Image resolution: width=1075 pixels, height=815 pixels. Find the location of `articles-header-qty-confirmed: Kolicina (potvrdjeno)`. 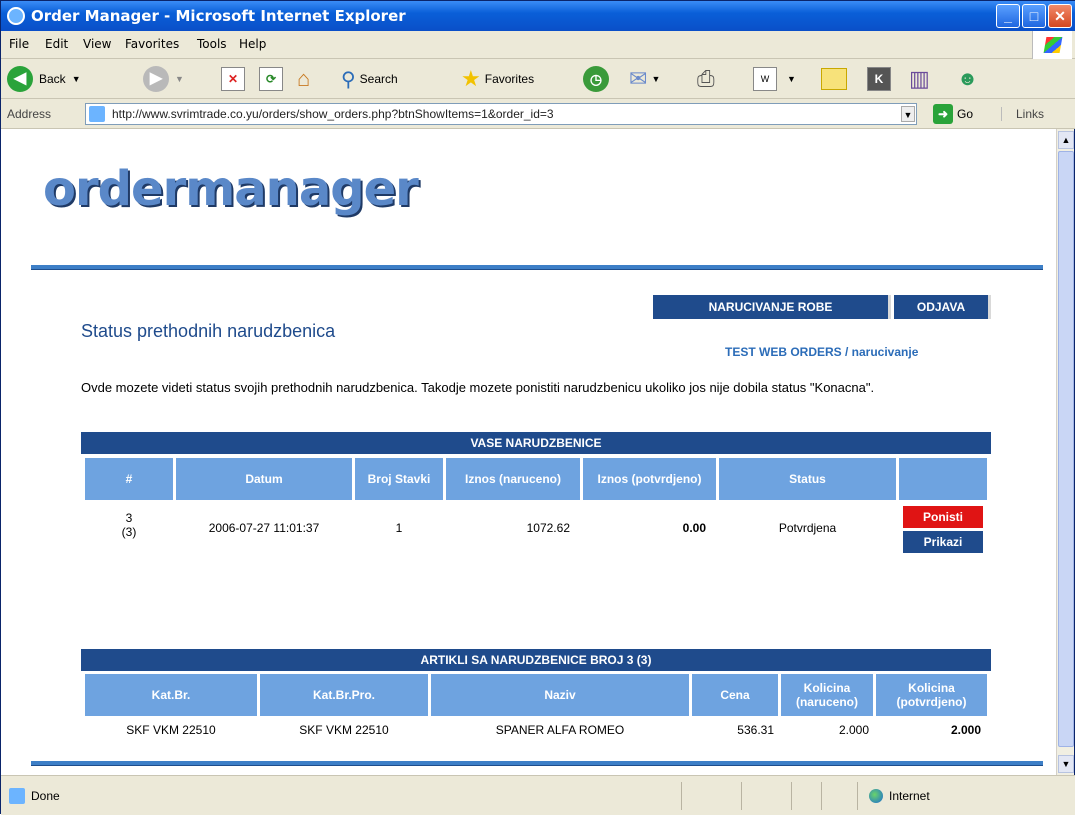

articles-header-qty-confirmed: Kolicina (potvrdjeno) is located at coordinates (931, 695).